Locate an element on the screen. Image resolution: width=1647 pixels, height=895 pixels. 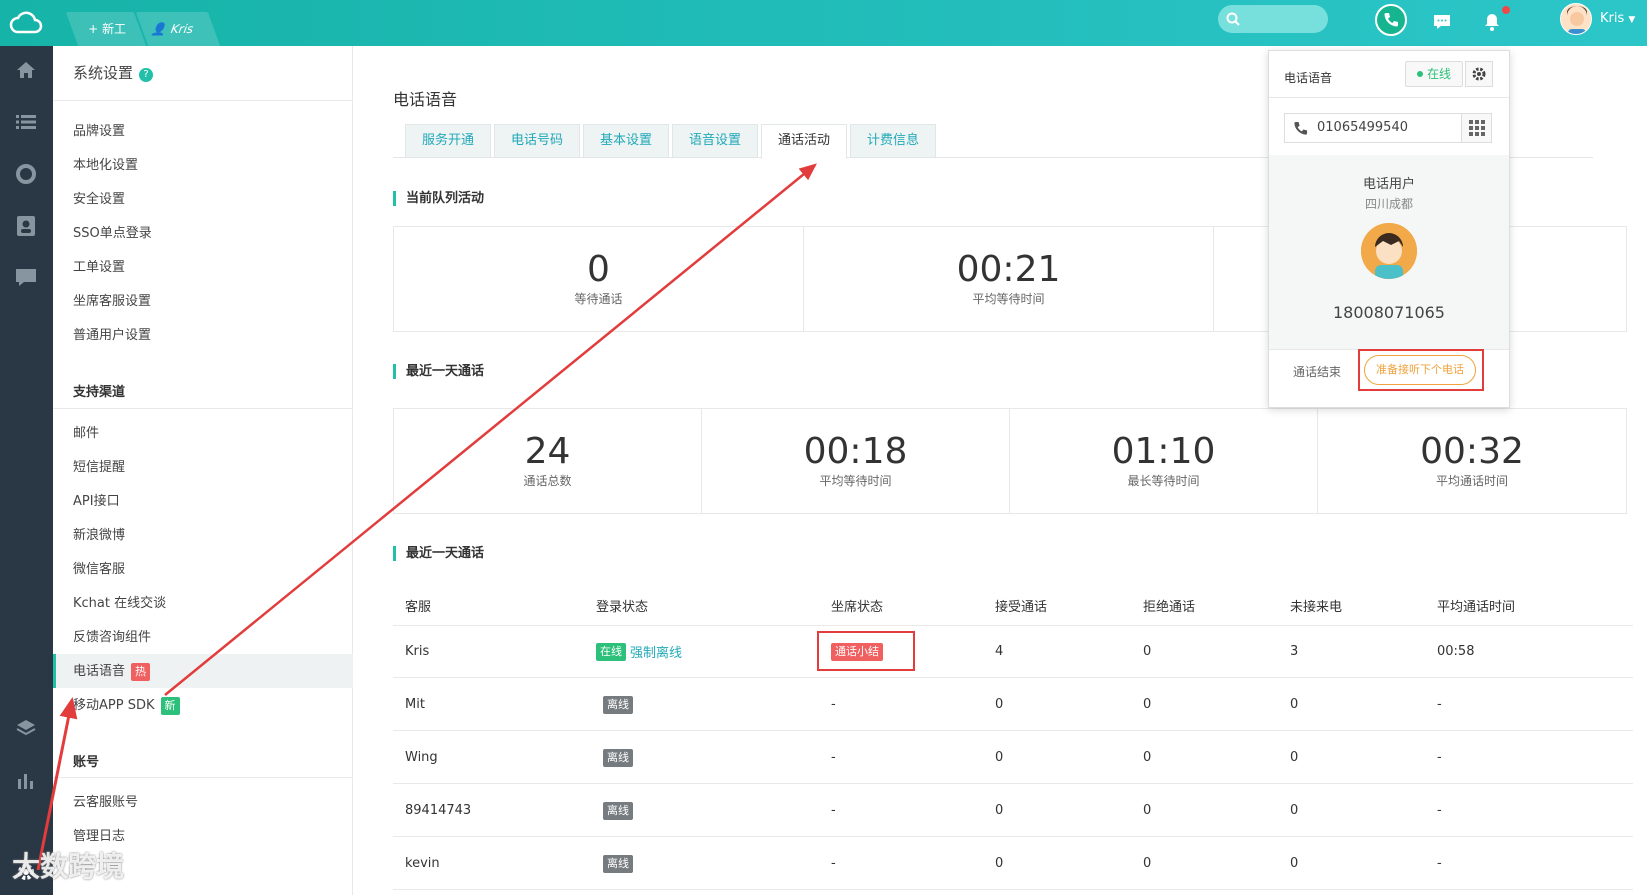
cell-agent: Kris is located at coordinates (417, 651).